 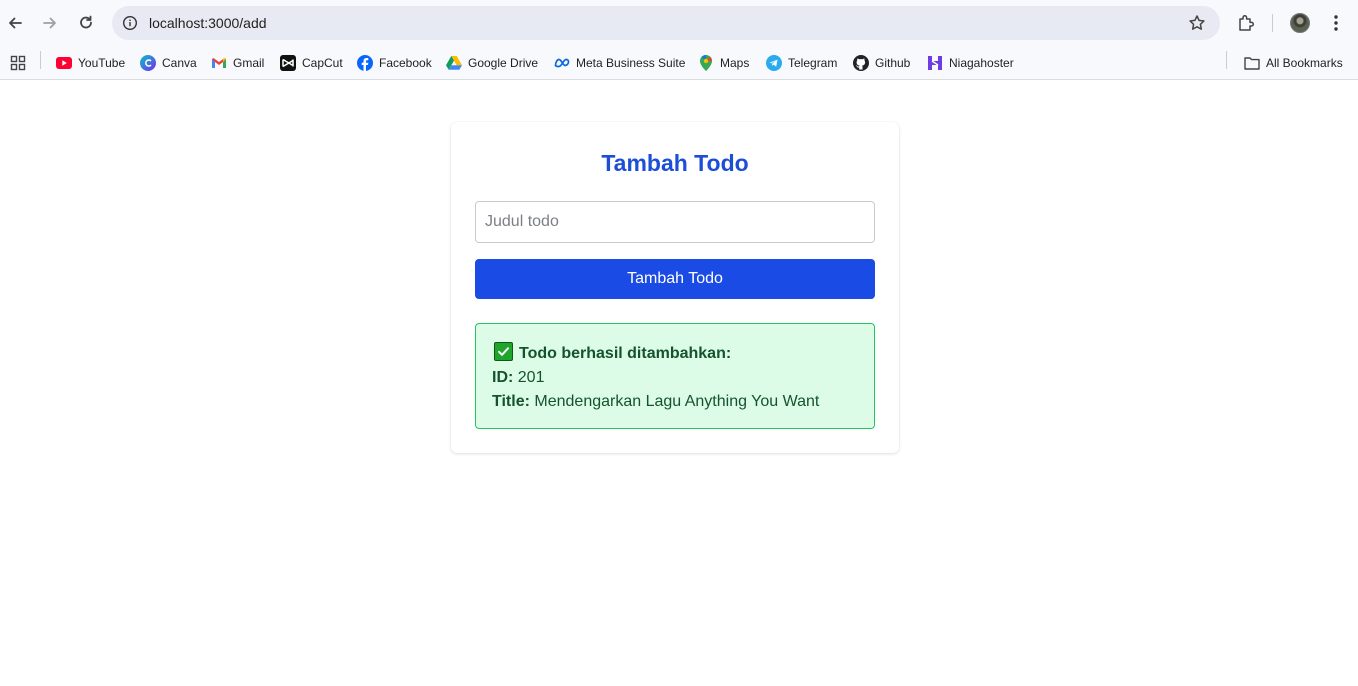 What do you see at coordinates (735, 63) in the screenshot?
I see `bookmark-label: Maps` at bounding box center [735, 63].